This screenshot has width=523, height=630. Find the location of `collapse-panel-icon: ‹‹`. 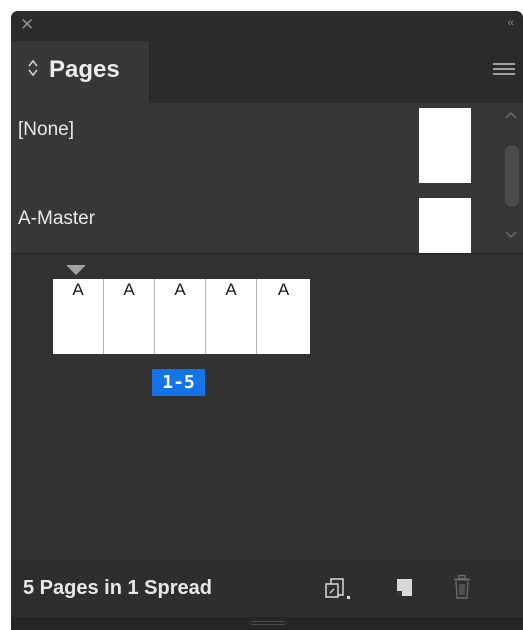

collapse-panel-icon: ‹‹ is located at coordinates (511, 23).